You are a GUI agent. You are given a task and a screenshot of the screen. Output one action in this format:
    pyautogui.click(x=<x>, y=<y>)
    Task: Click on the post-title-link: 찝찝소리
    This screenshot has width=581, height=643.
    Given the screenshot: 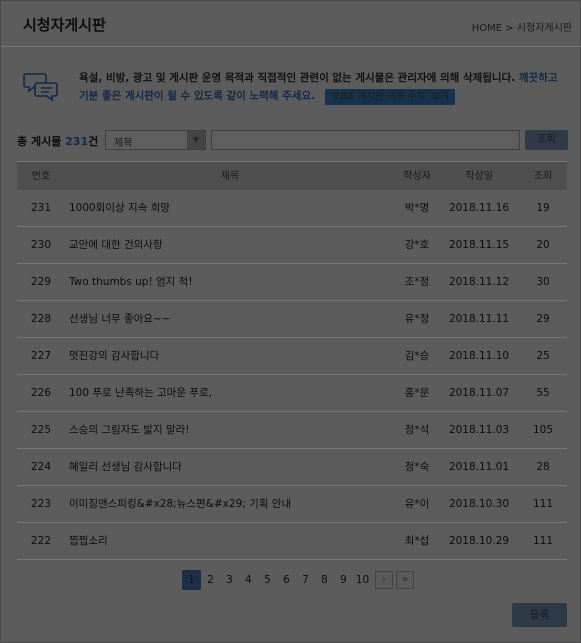 What is the action you would take?
    pyautogui.click(x=230, y=541)
    